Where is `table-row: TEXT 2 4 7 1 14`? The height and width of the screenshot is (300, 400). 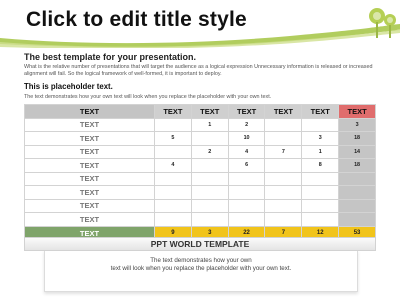 table-row: TEXT 2 4 7 1 14 is located at coordinates (200, 151).